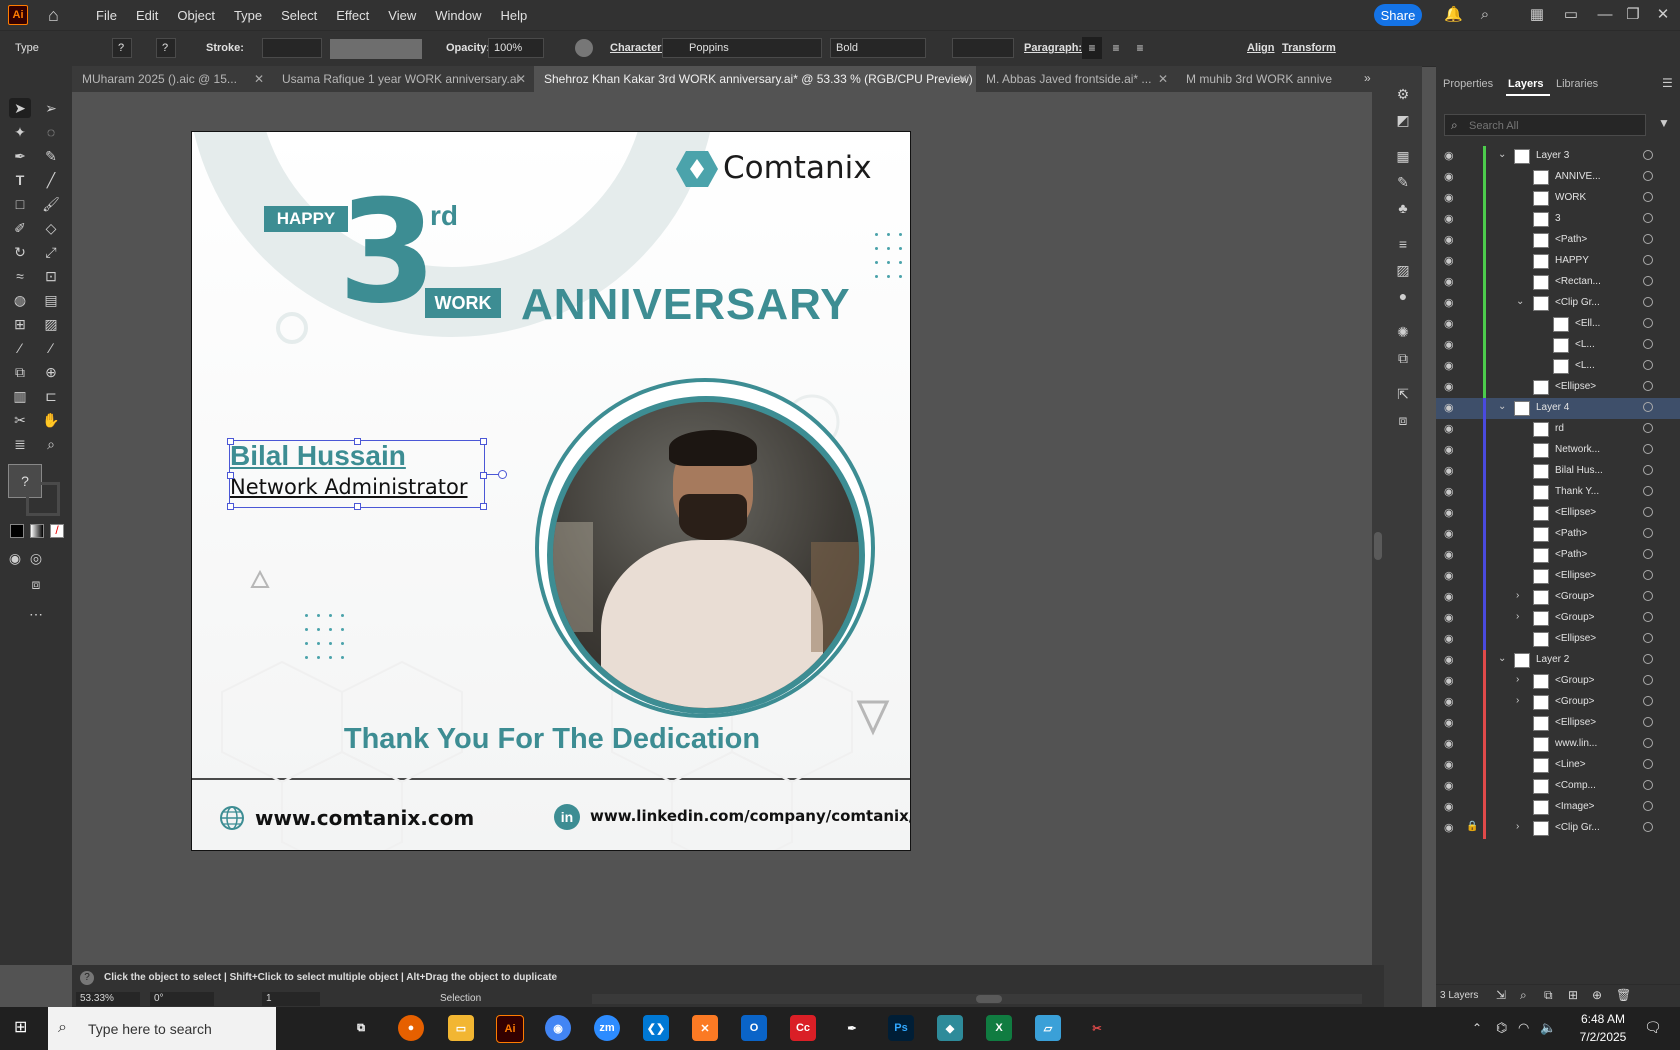  Describe the element at coordinates (87, 978) in the screenshot. I see `help-icon: ?` at that location.